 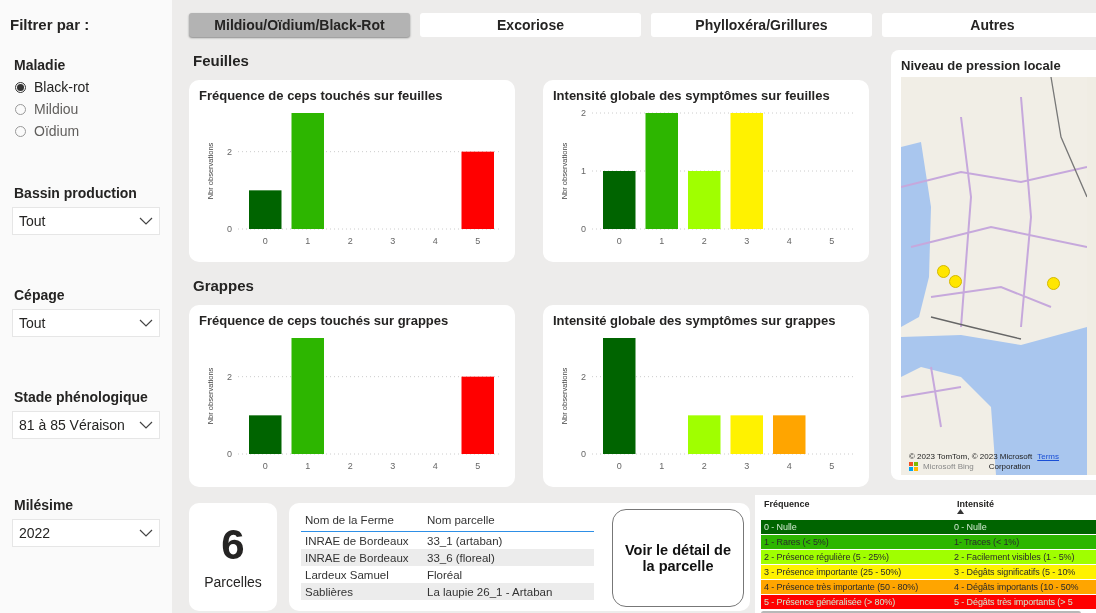 I want to click on radio-option: Oïdium, so click(x=93, y=131).